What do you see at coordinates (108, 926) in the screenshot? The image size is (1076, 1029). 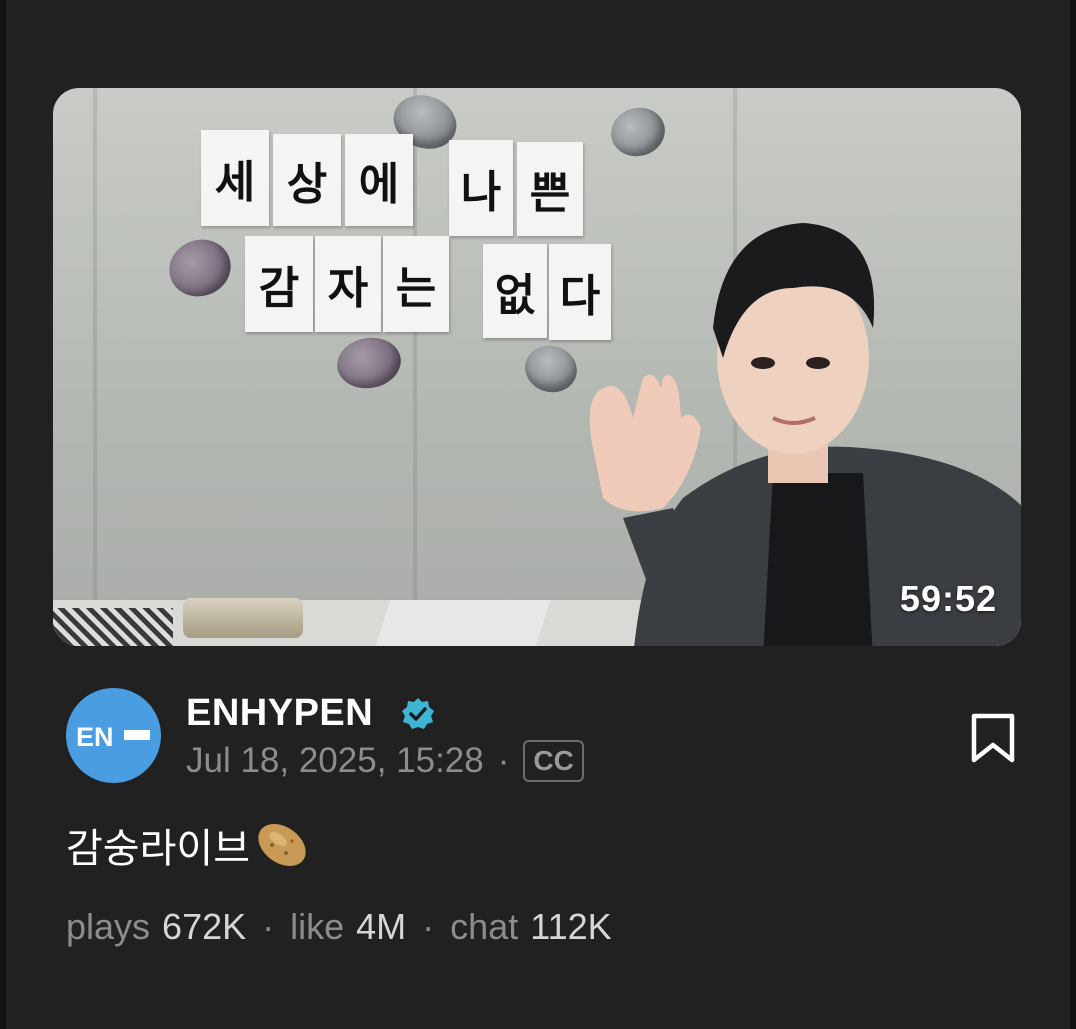 I see `plays-label: plays` at bounding box center [108, 926].